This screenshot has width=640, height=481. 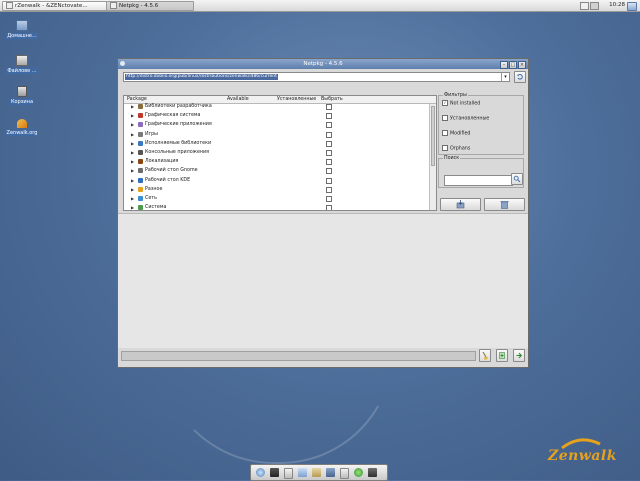 What do you see at coordinates (594, 6) in the screenshot?
I see `workspace-2-button` at bounding box center [594, 6].